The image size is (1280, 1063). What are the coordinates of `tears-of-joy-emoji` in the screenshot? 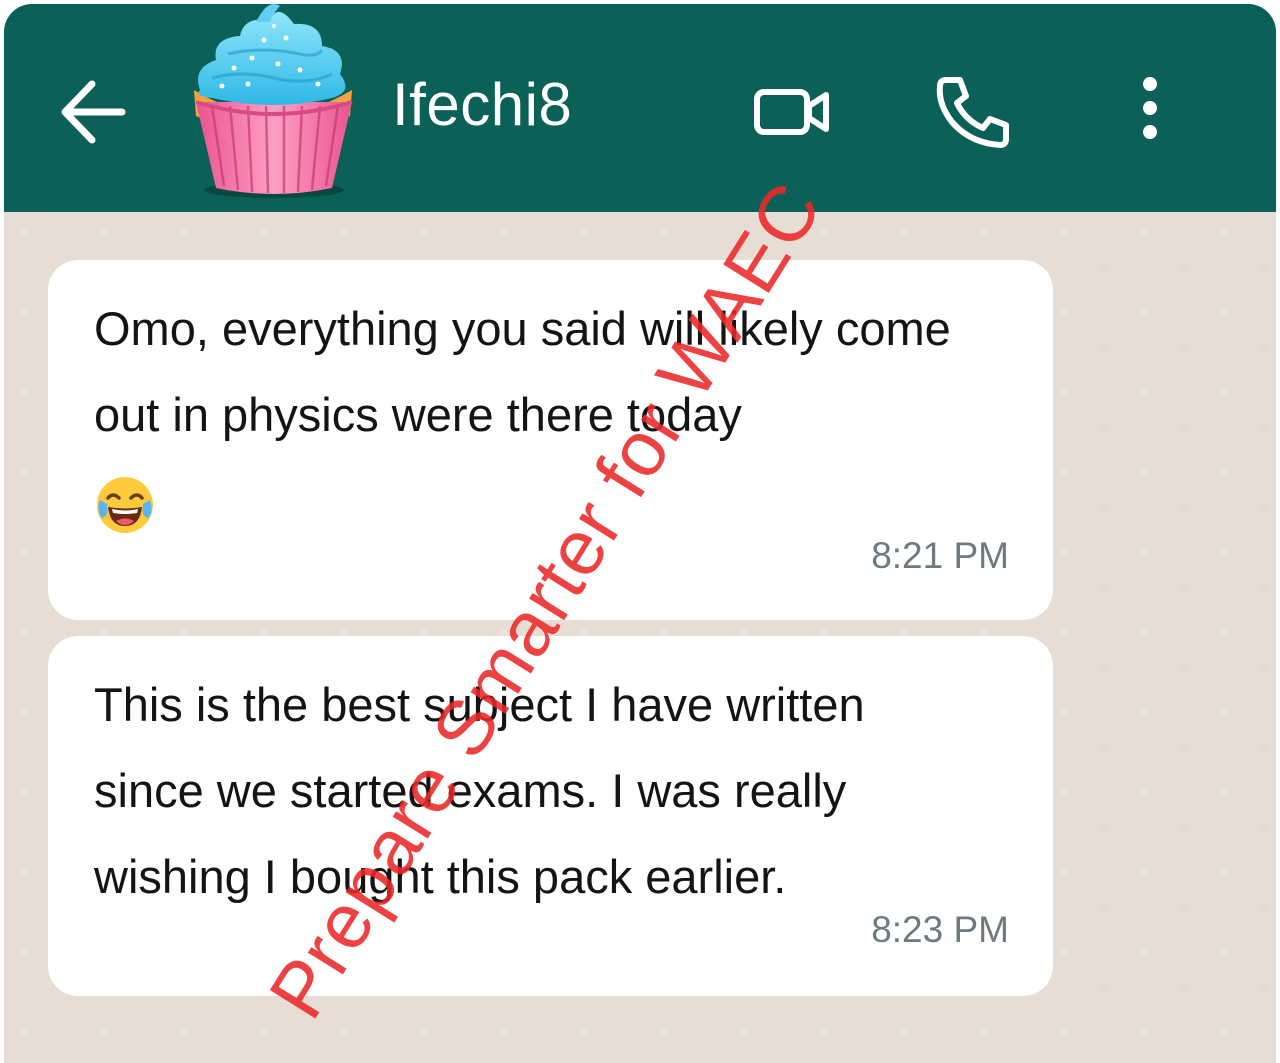 It's located at (125, 505).